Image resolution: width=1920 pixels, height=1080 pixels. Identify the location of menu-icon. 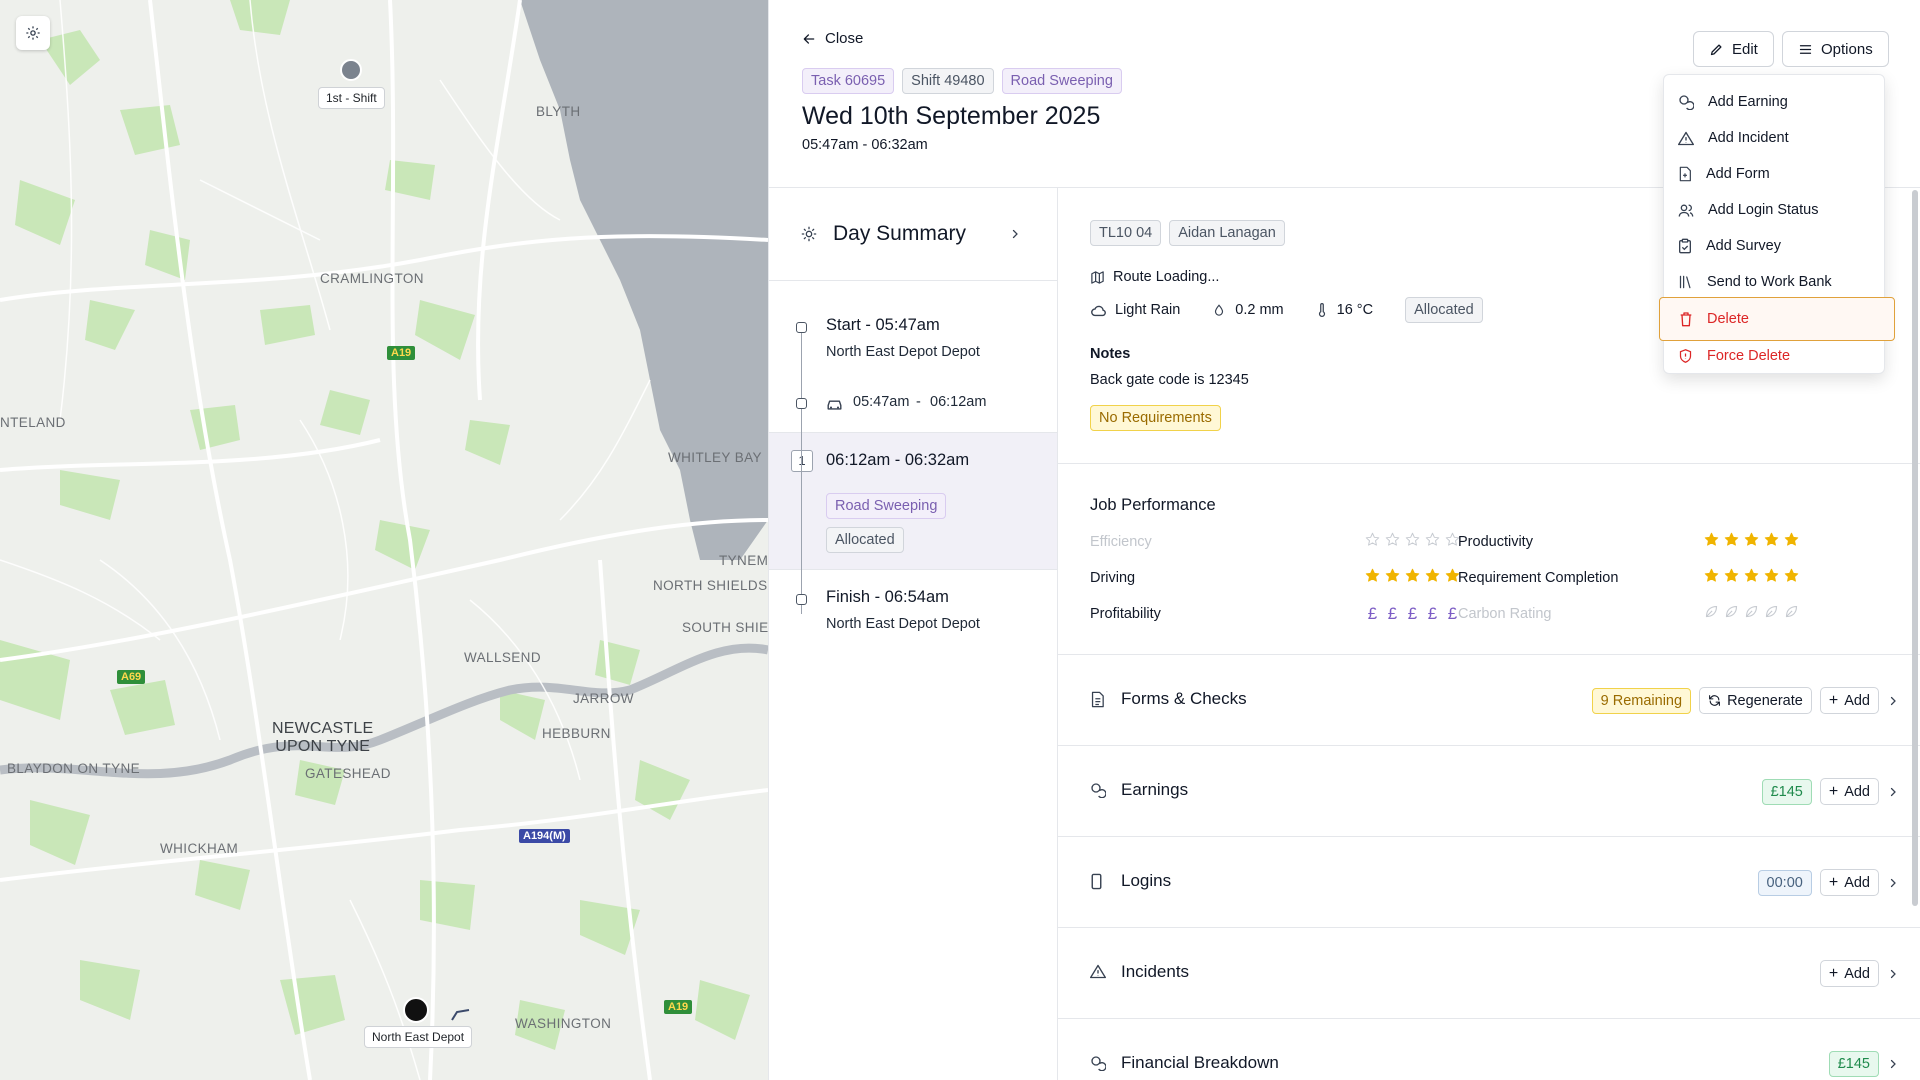
(1805, 49).